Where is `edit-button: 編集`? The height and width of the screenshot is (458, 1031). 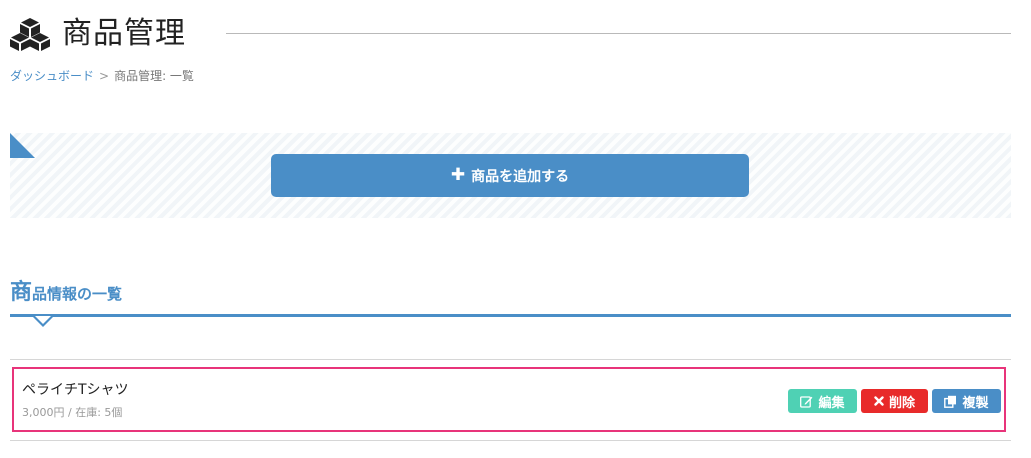 edit-button: 編集 is located at coordinates (822, 401).